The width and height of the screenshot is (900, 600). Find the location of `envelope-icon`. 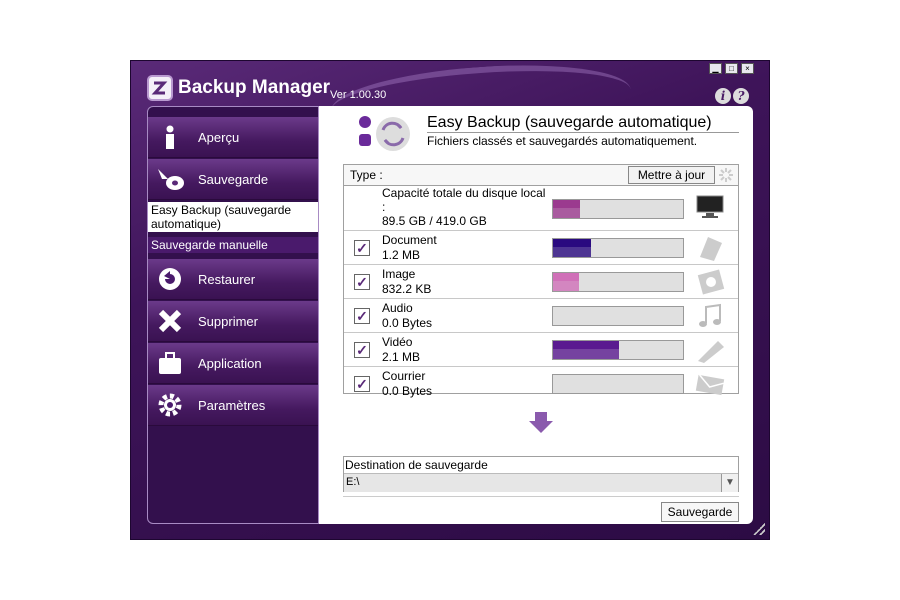

envelope-icon is located at coordinates (710, 385).